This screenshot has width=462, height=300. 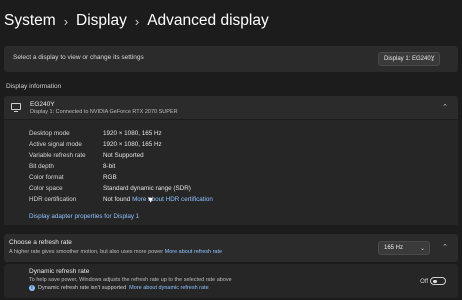 What do you see at coordinates (30, 21) in the screenshot?
I see `breadcrumb-system: System` at bounding box center [30, 21].